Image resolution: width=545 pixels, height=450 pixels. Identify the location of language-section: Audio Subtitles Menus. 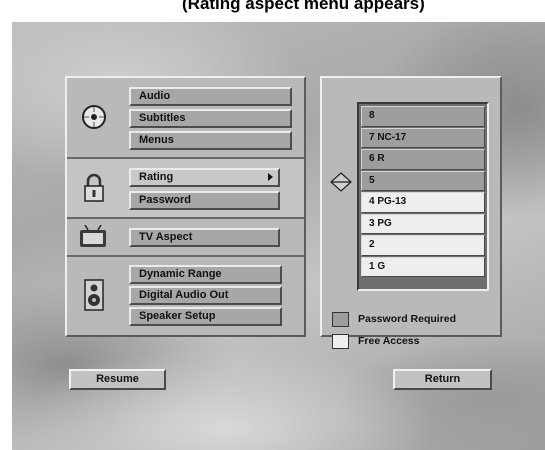
(185, 118).